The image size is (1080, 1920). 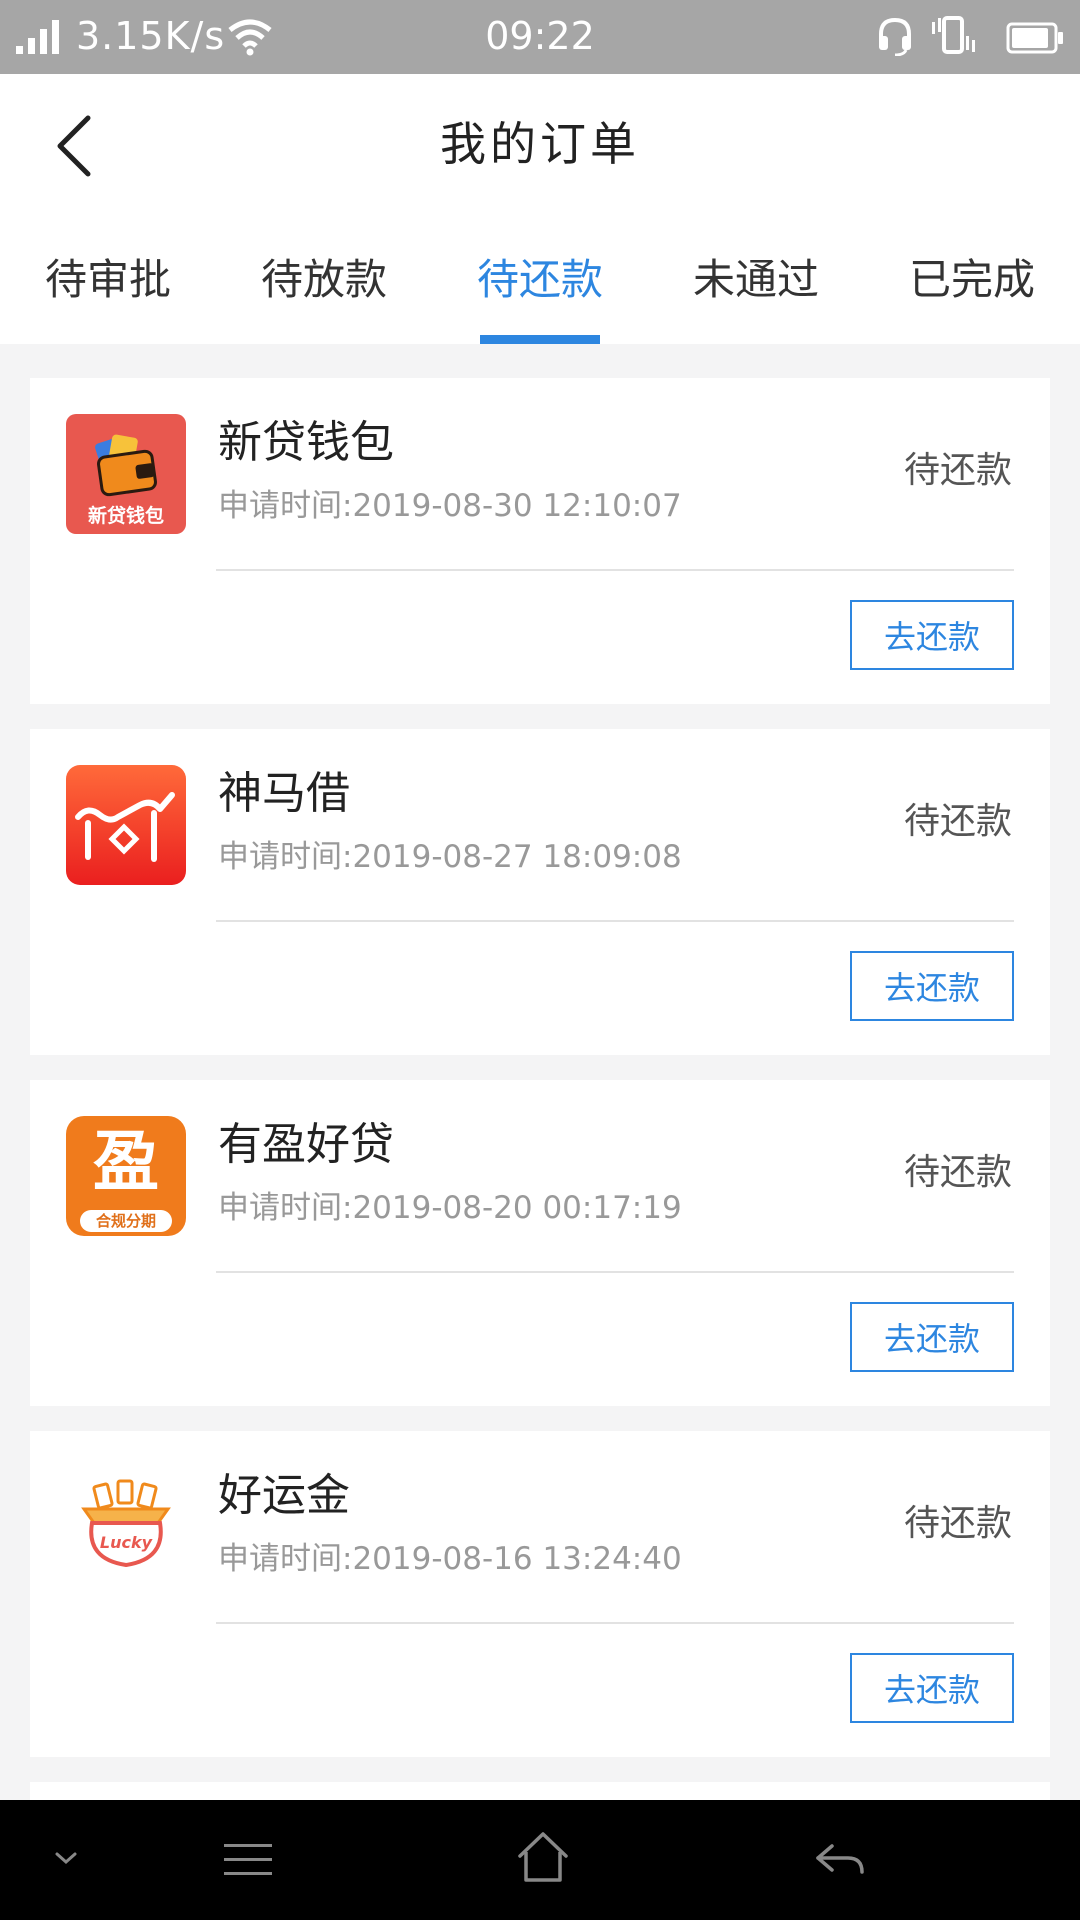 I want to click on app-logo-xindai-wallet: 新贷钱包, so click(x=126, y=474).